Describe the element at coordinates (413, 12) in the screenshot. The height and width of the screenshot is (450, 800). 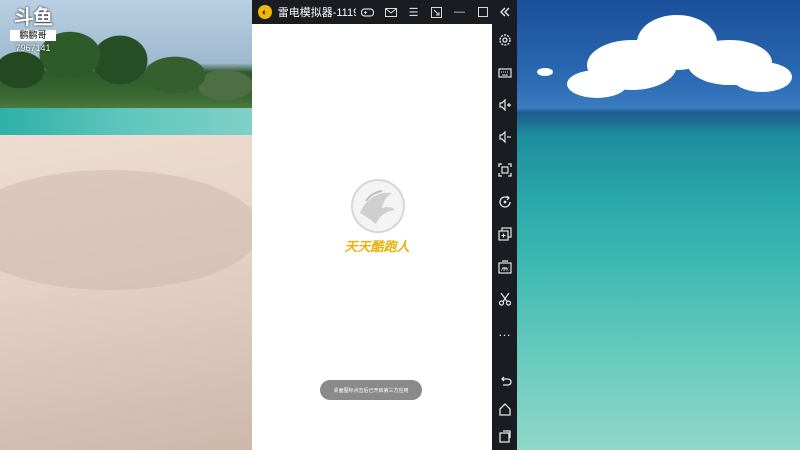
I see `menu-icon: ☰` at that location.